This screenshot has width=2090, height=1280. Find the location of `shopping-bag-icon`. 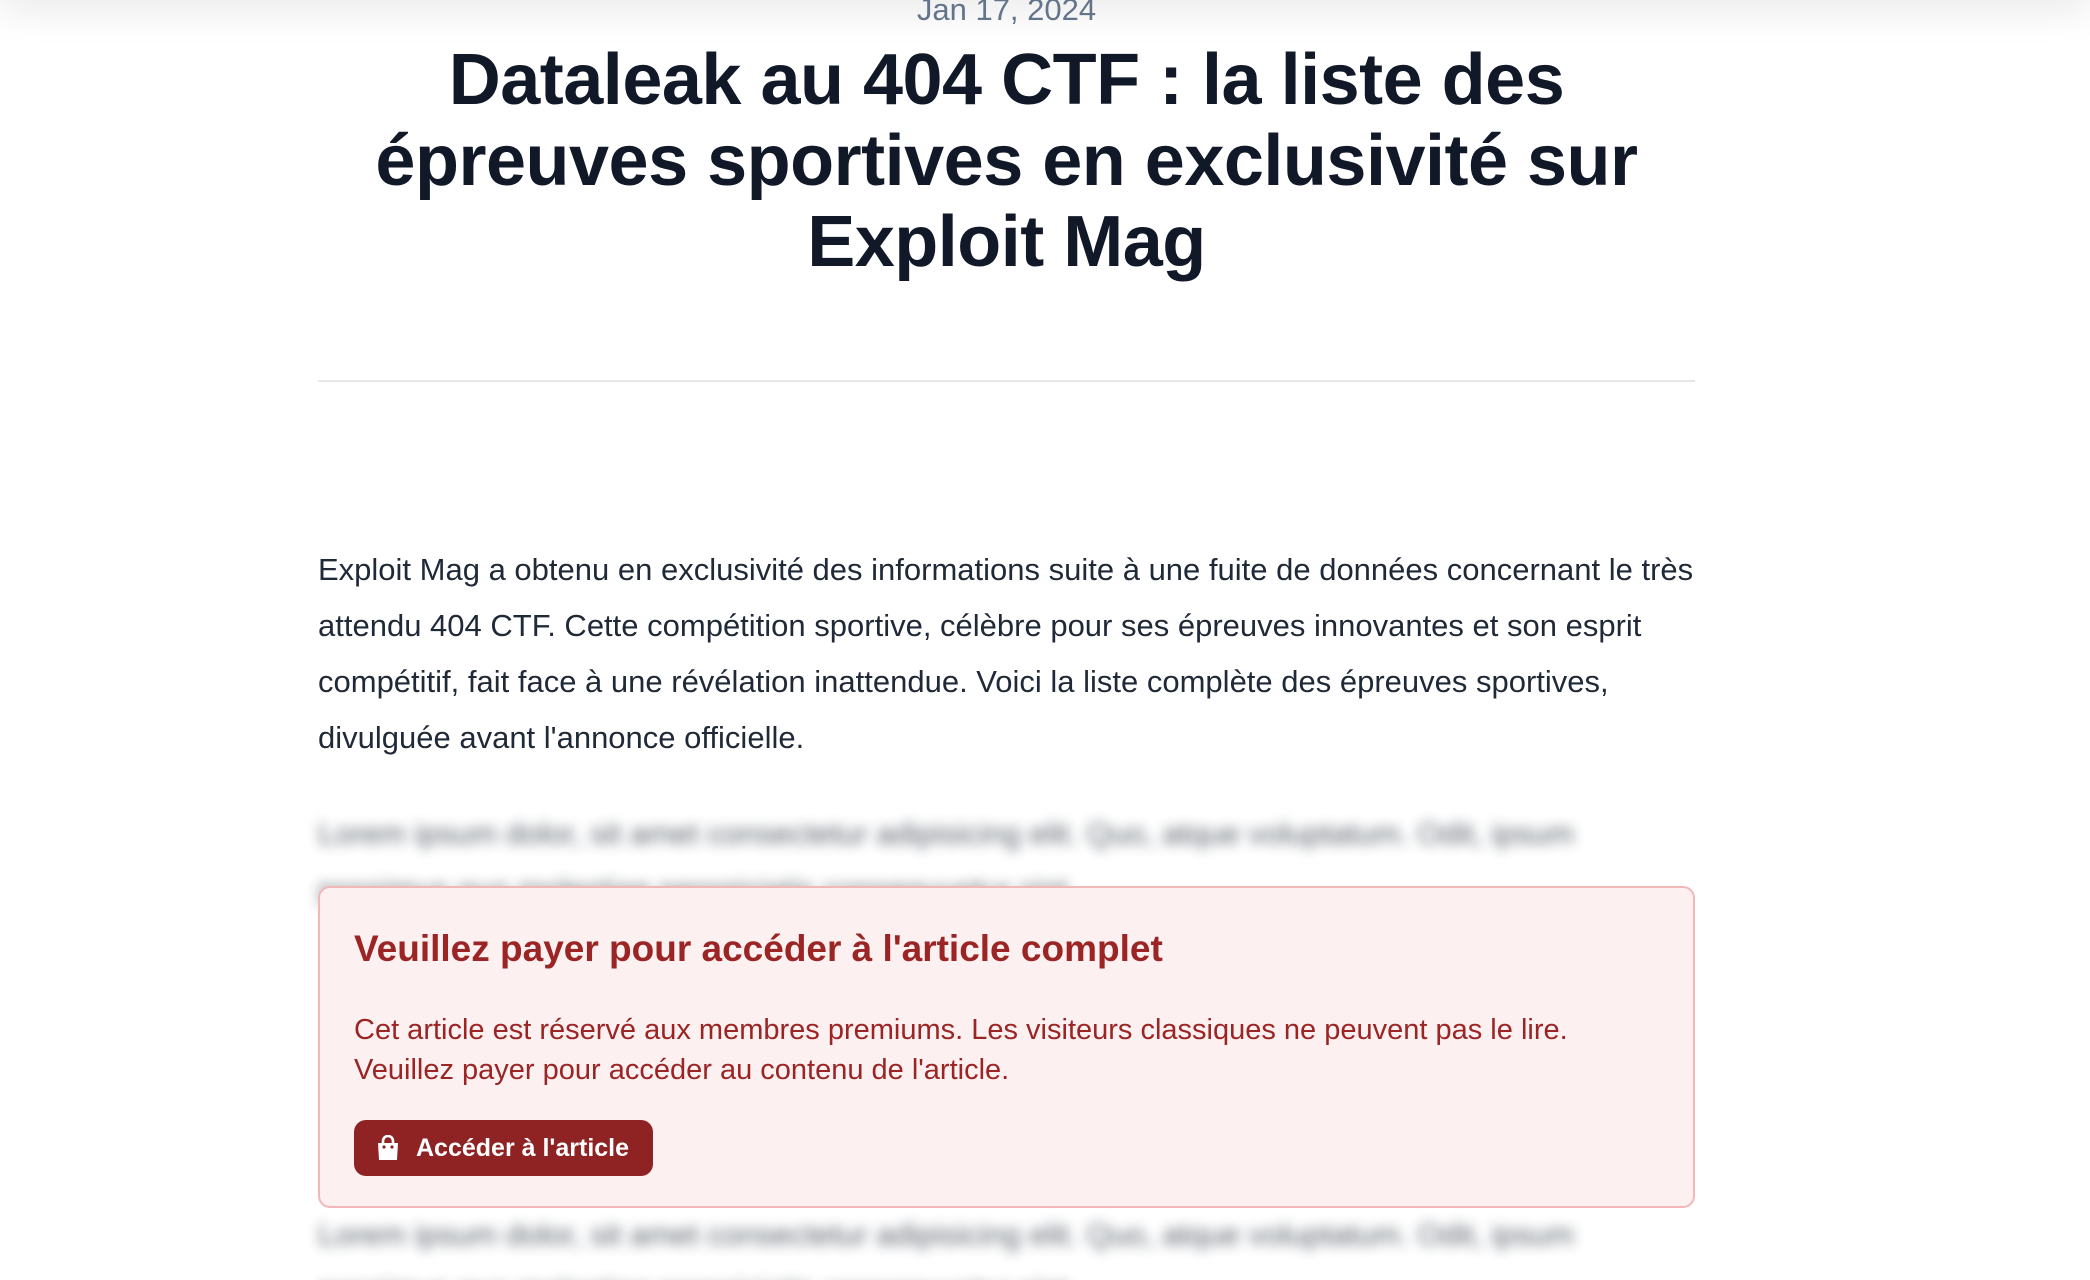

shopping-bag-icon is located at coordinates (388, 1147).